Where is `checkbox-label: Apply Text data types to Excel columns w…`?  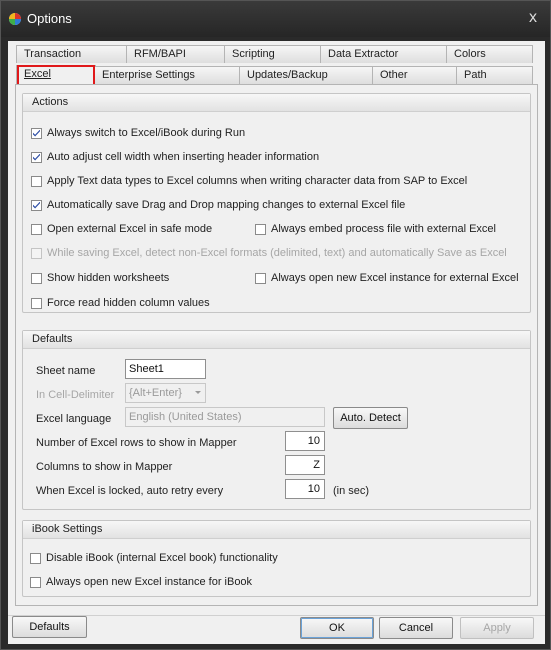
checkbox-label: Apply Text data types to Excel columns w… is located at coordinates (257, 181).